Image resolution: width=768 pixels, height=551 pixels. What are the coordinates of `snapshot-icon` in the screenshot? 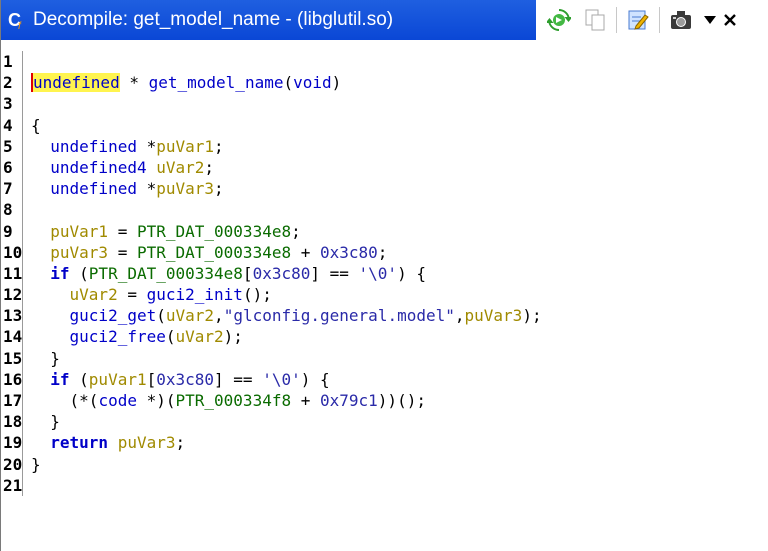 It's located at (681, 20).